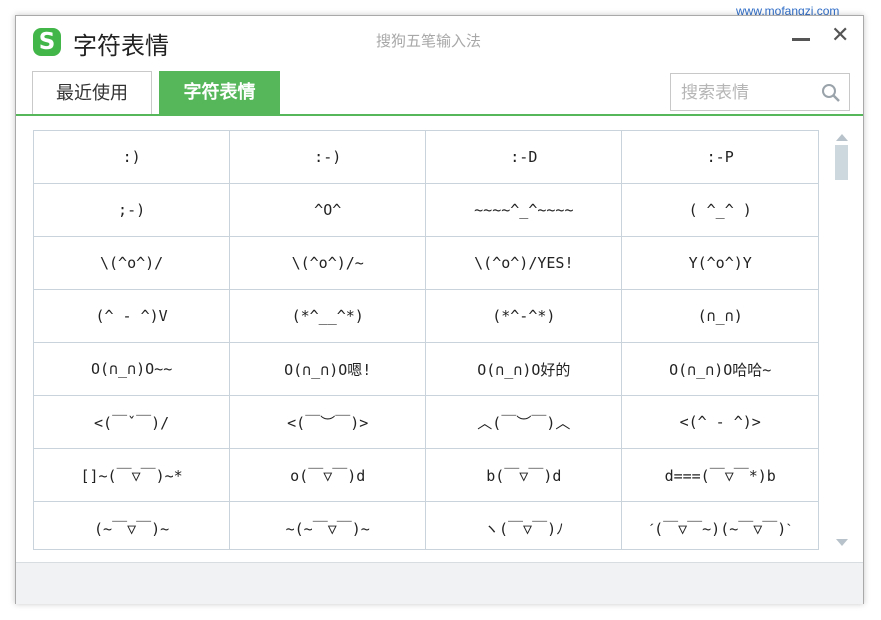 Image resolution: width=881 pixels, height=620 pixels. I want to click on emoticon-cell: O(∩_∩)O好的, so click(524, 369).